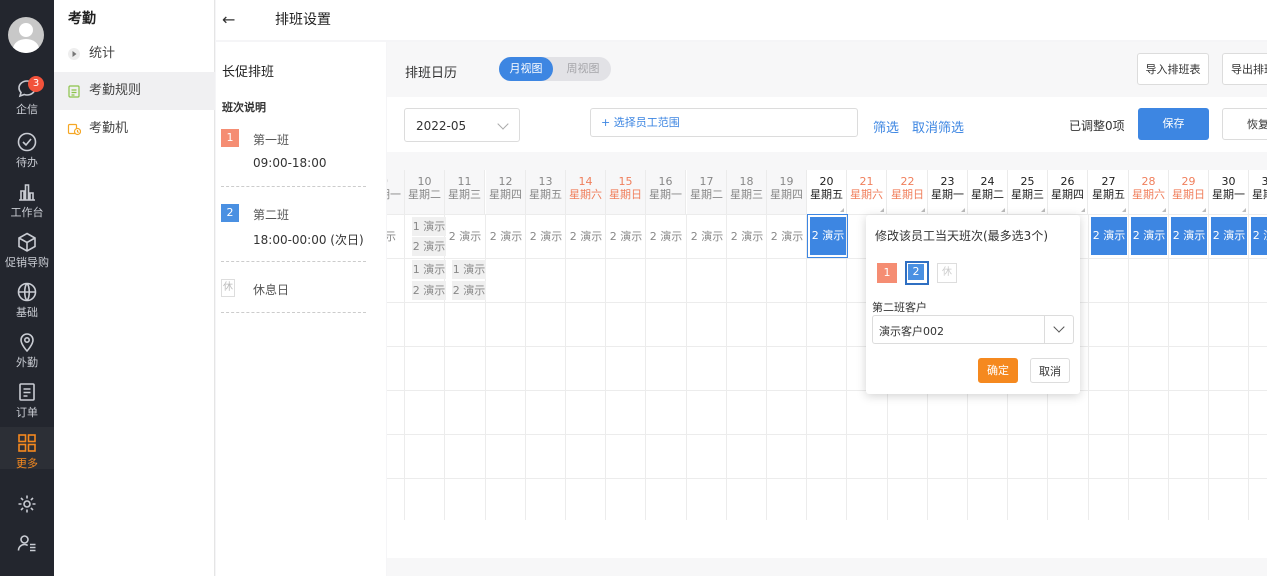 The width and height of the screenshot is (1267, 576). What do you see at coordinates (1050, 370) in the screenshot?
I see `cancel-button: 取消` at bounding box center [1050, 370].